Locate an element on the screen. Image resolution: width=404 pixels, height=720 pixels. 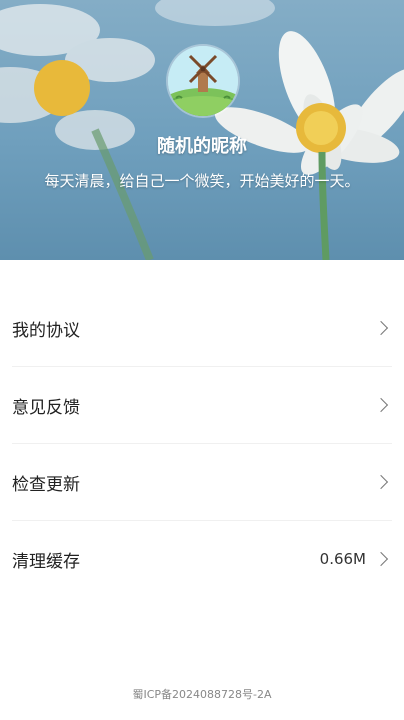
nickname: 随机的昵称 is located at coordinates (202, 146).